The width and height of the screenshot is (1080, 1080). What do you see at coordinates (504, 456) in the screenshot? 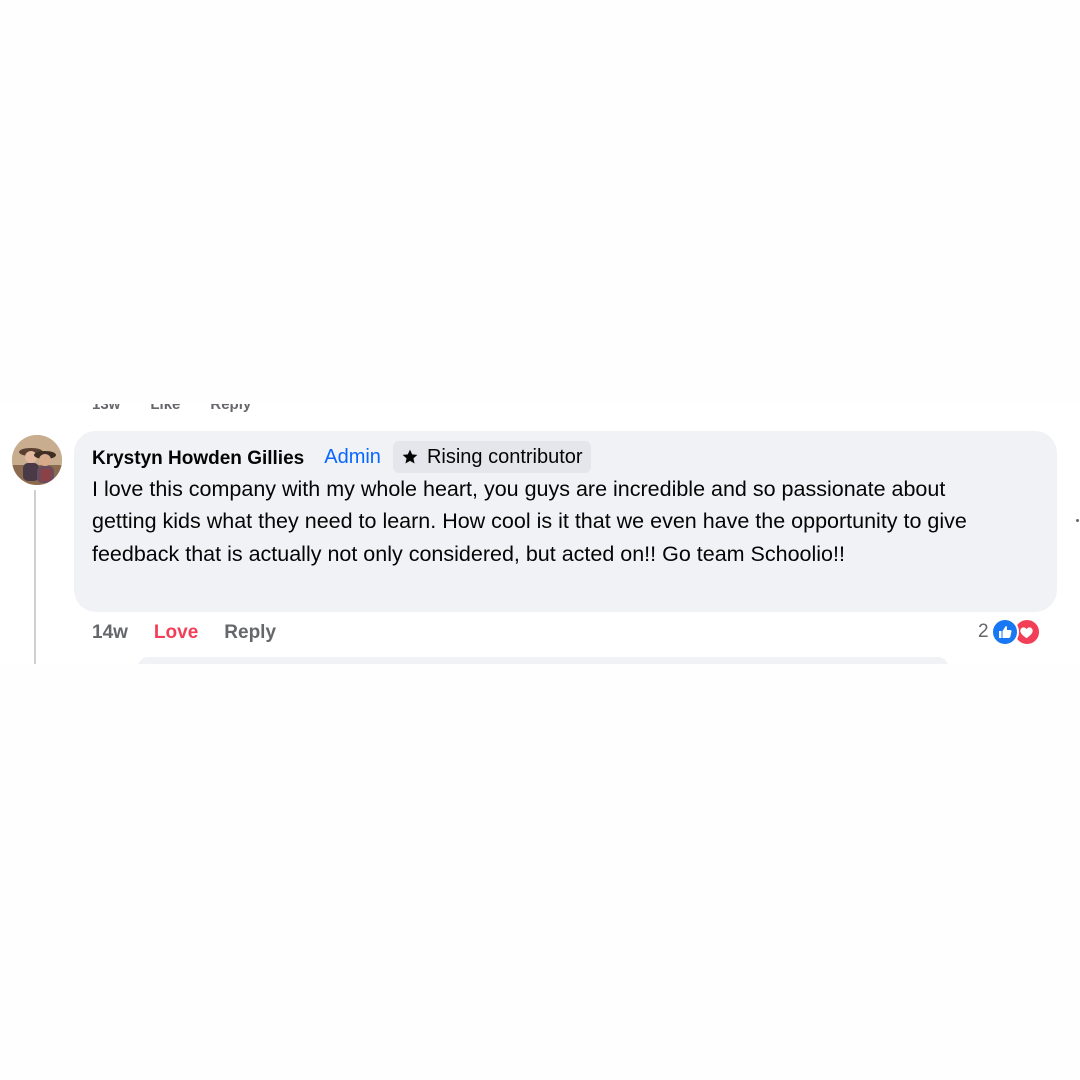
I see `rising-contributor-label: Rising contributor` at bounding box center [504, 456].